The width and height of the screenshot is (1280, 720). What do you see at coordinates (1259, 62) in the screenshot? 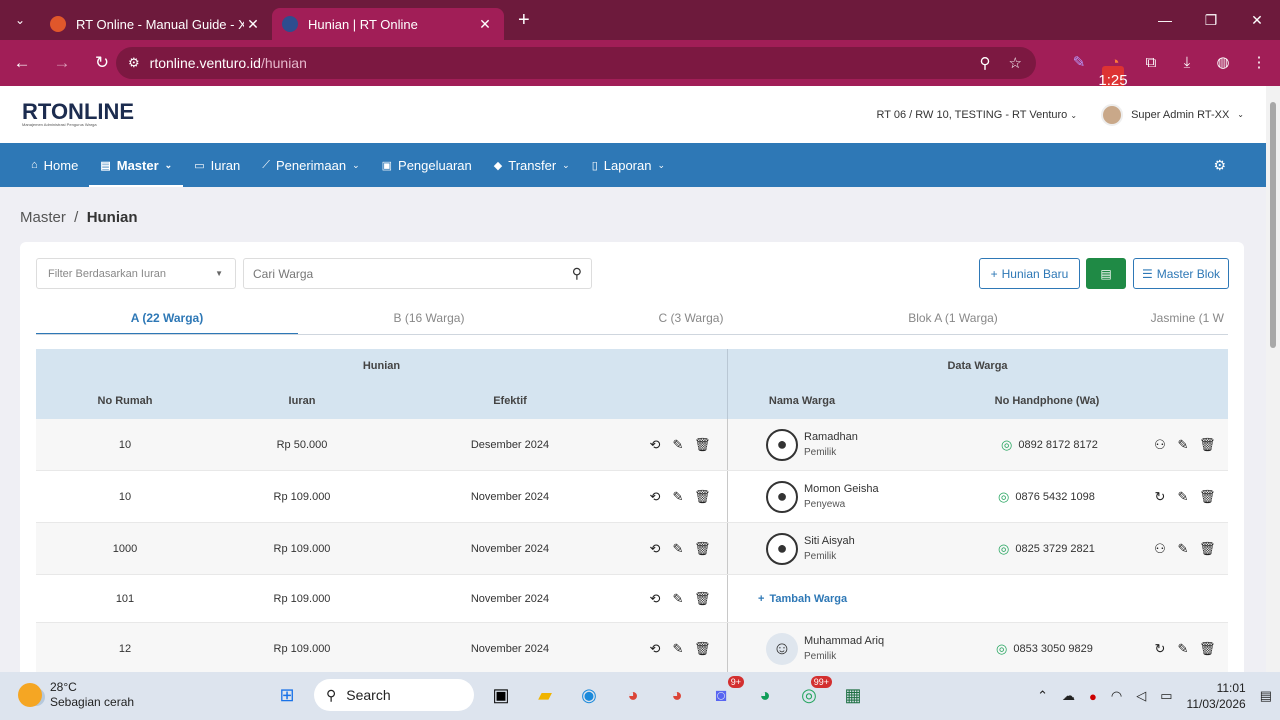
I see `browser-menu-icon: ⋮` at bounding box center [1259, 62].